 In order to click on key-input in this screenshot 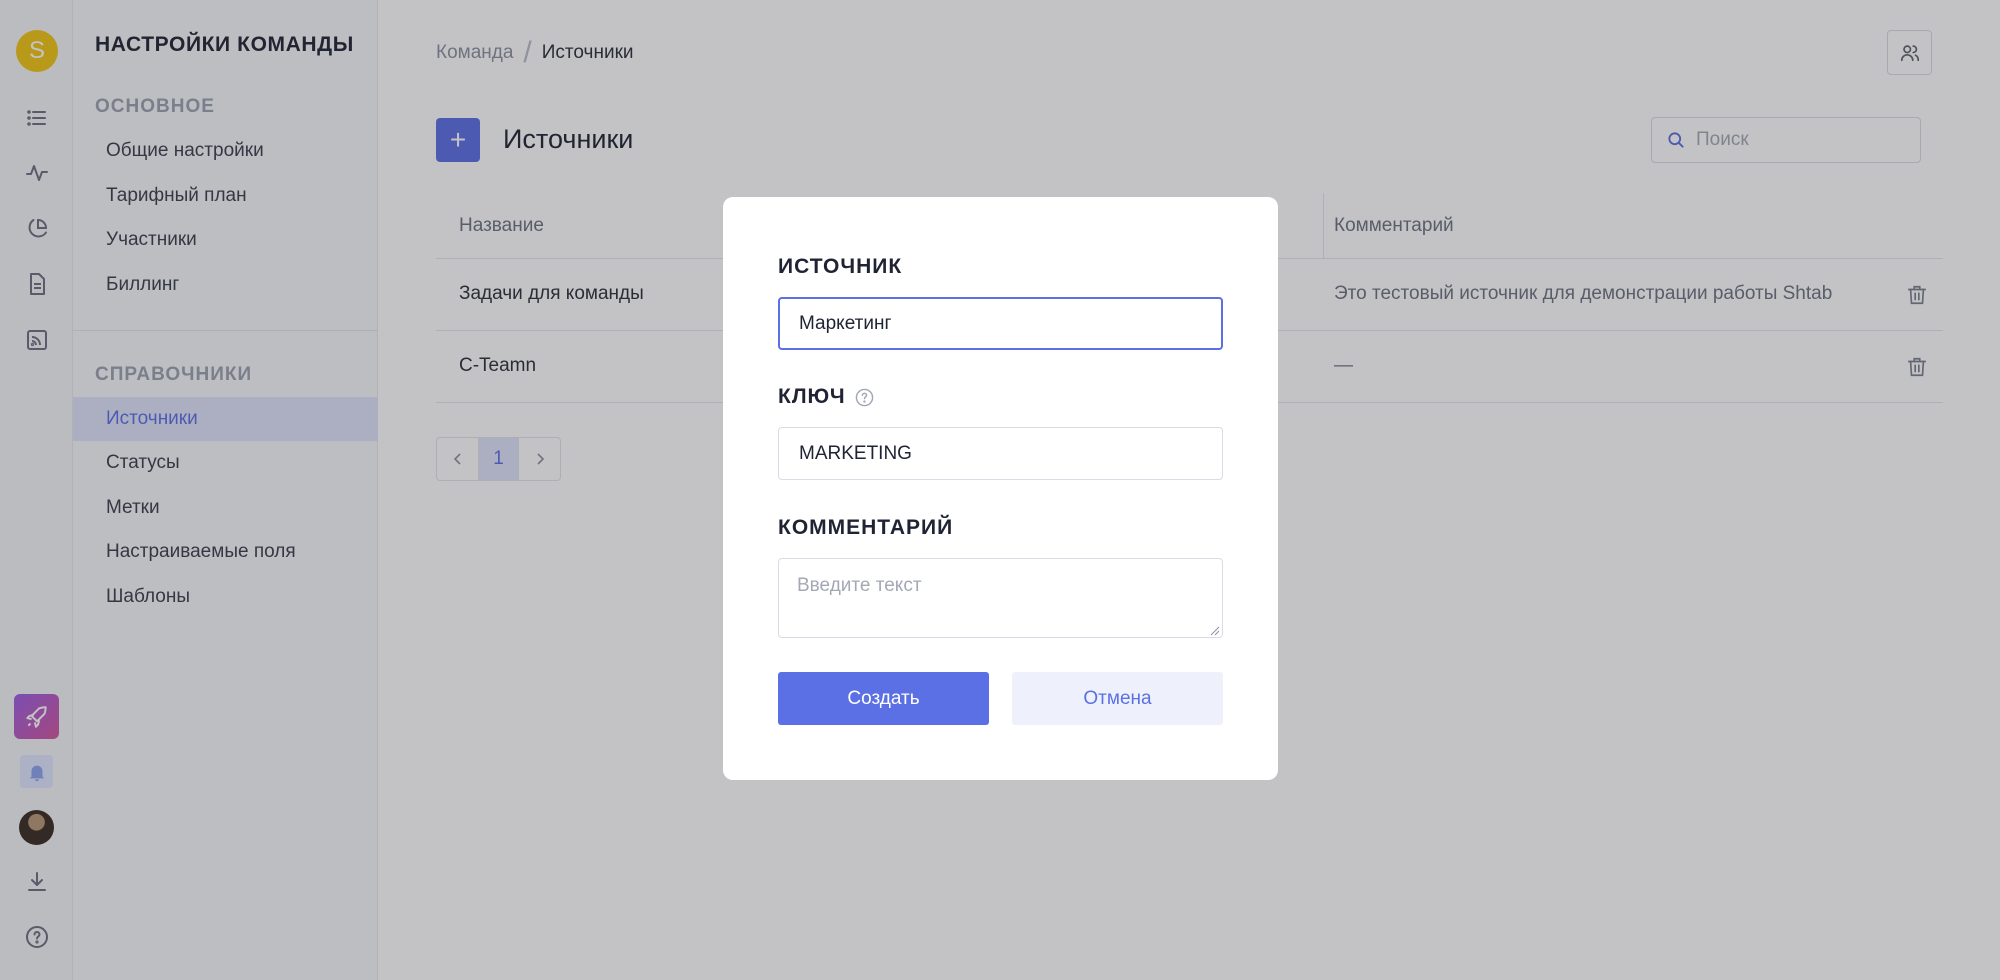, I will do `click(1000, 453)`.